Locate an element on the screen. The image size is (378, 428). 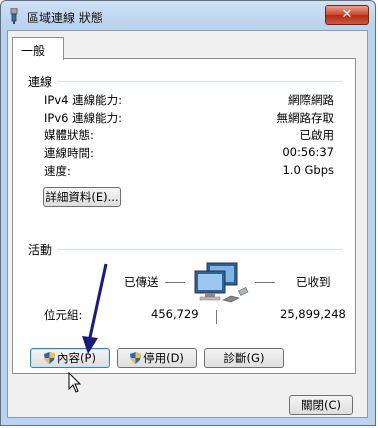
connector-line is located at coordinates (216, 317).